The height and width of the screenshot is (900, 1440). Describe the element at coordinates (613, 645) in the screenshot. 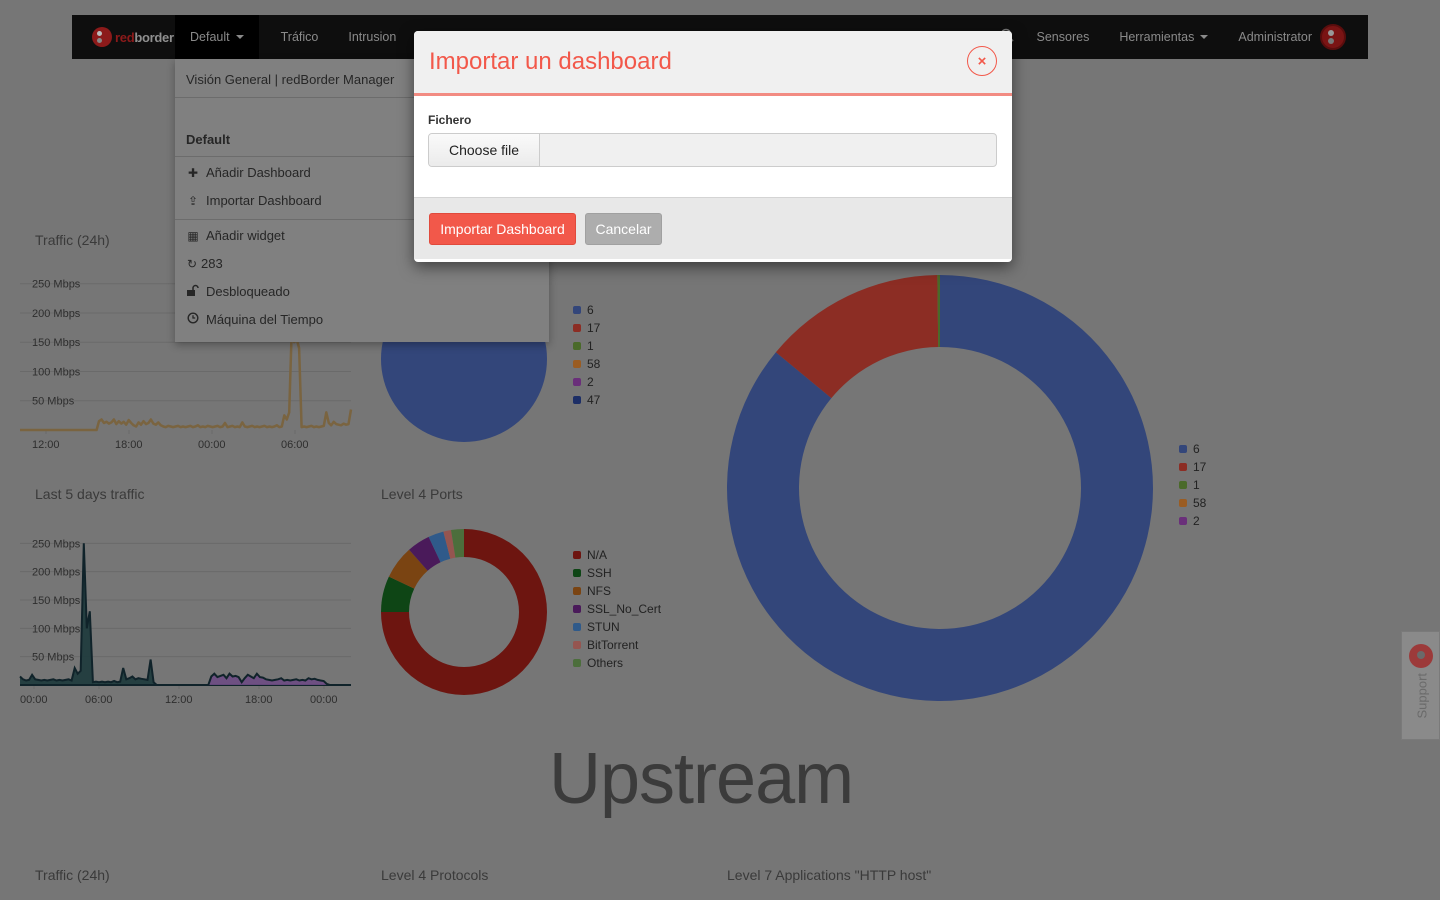

I see `legend-label: BitTorrent` at that location.